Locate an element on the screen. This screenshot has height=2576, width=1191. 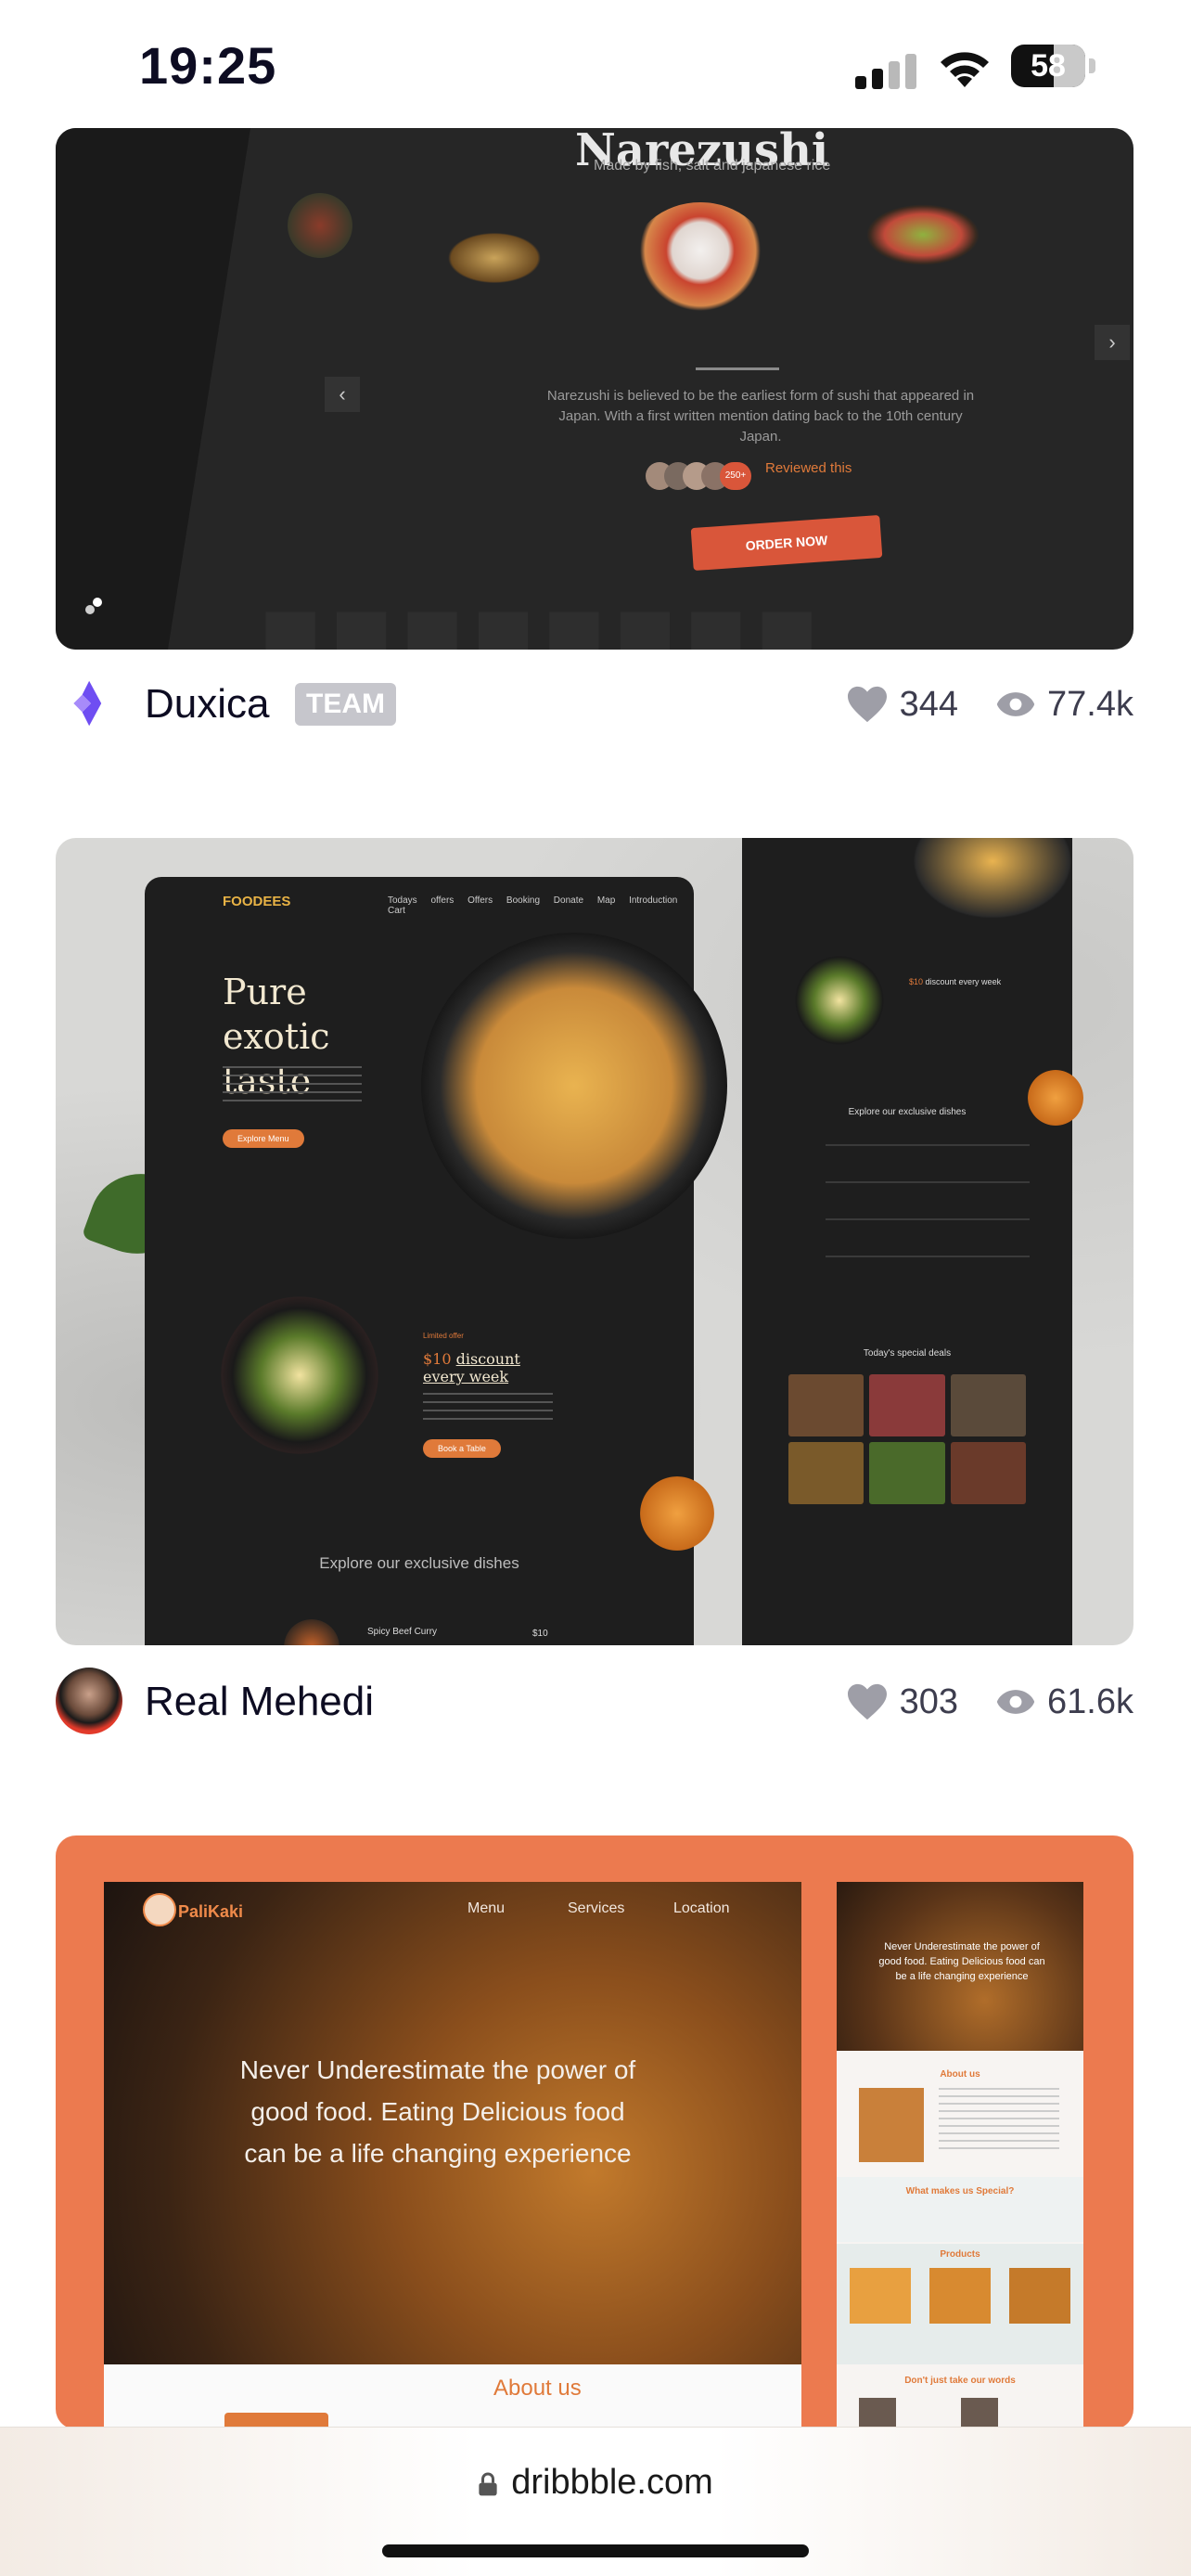
explore-heading: Explore our exclusive dishes is located at coordinates (419, 1563).